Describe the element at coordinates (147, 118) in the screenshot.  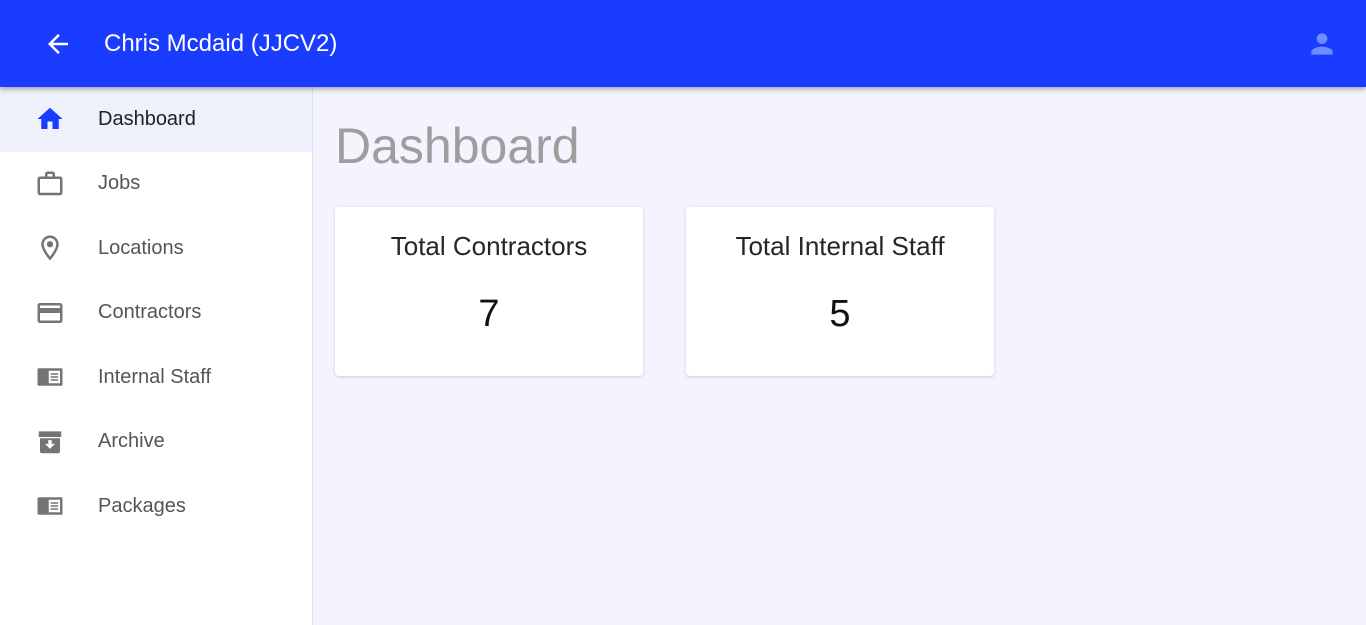
I see `sidebar-item-label: Dashboard` at that location.